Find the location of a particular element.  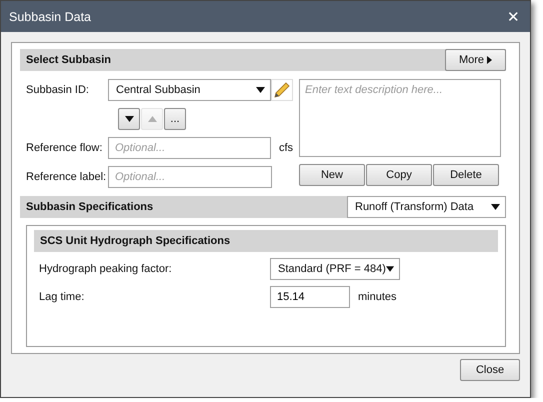

field-label: Hydrograph peaking factor: is located at coordinates (106, 269).